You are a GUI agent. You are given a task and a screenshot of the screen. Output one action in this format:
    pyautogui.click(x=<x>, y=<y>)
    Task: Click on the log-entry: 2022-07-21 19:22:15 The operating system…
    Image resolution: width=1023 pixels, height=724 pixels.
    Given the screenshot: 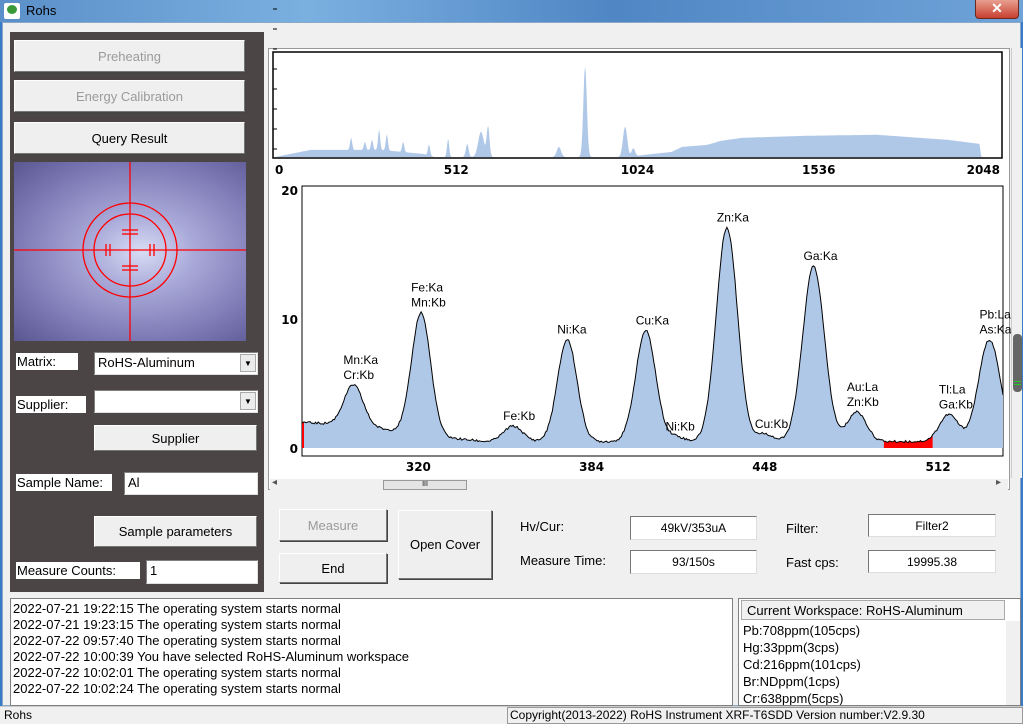 What is the action you would take?
    pyautogui.click(x=177, y=608)
    